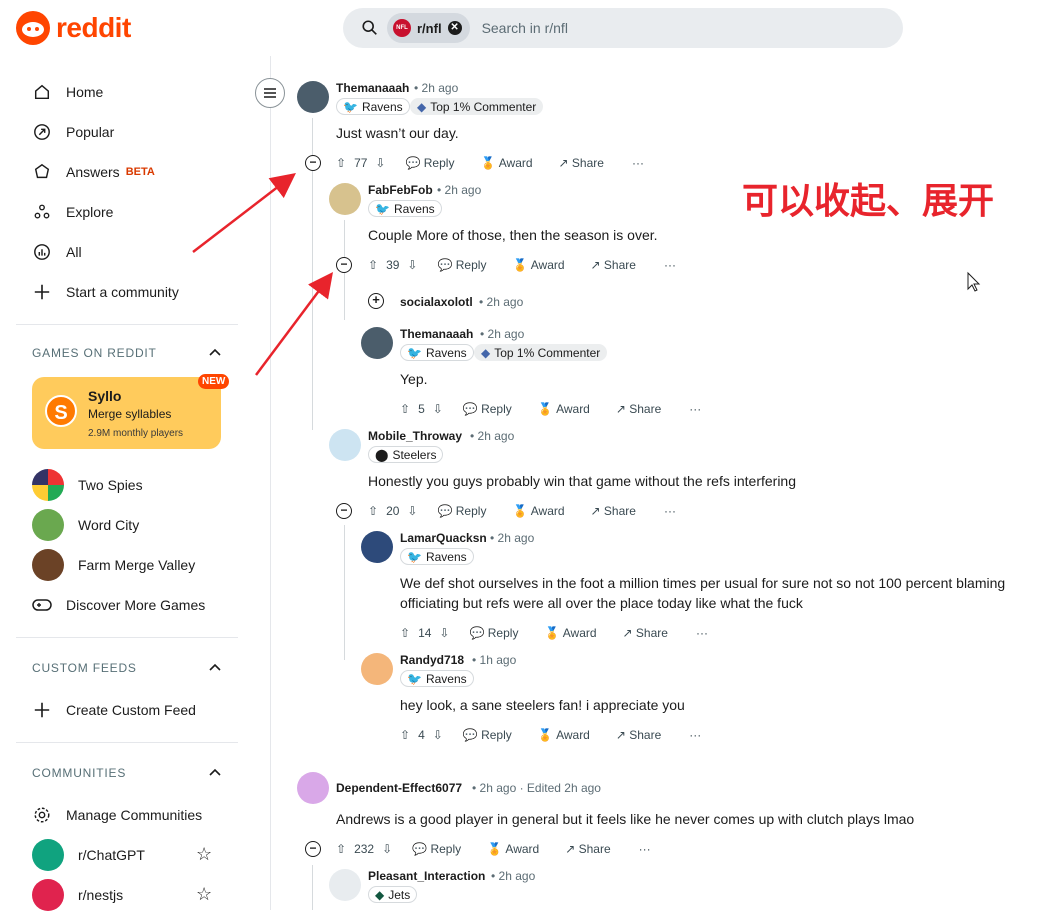 The width and height of the screenshot is (1051, 915). I want to click on mouse-cursor-icon, so click(974, 281).